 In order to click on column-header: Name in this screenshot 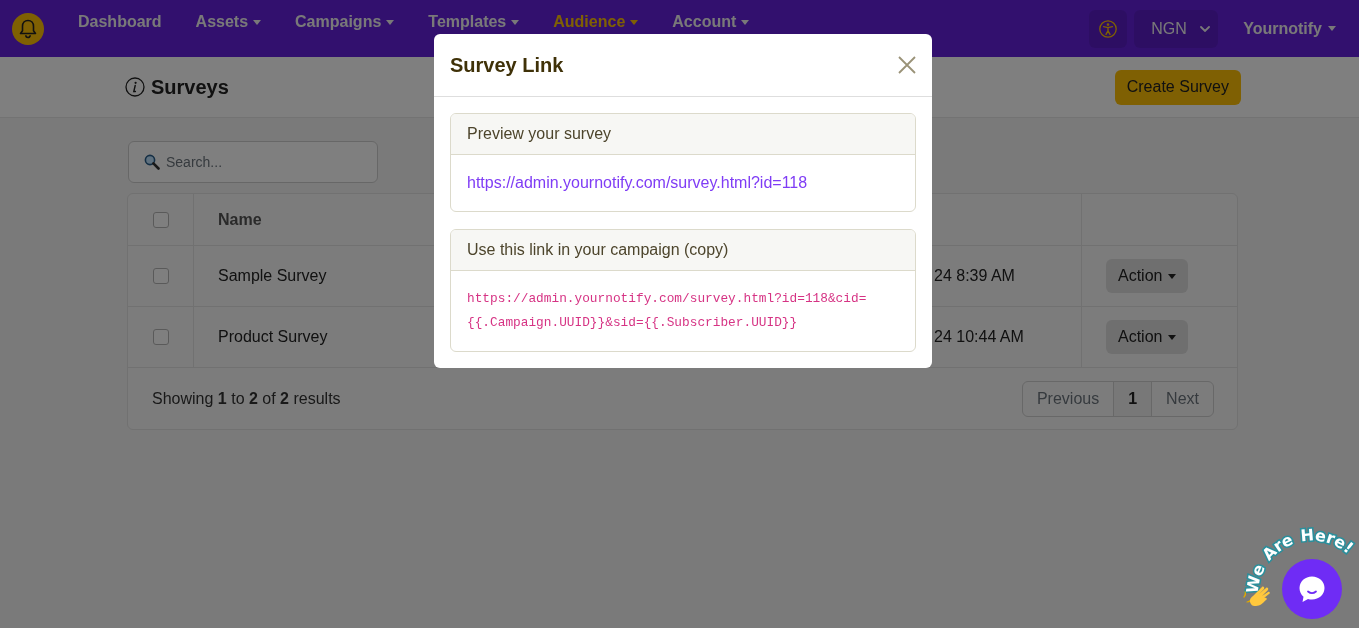, I will do `click(240, 219)`.